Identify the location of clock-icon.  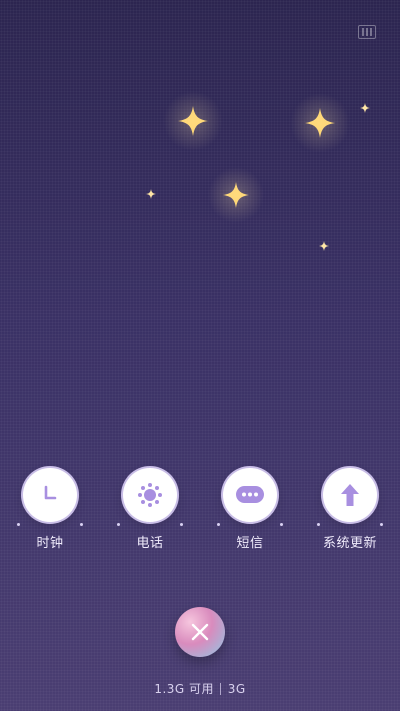
(50, 492).